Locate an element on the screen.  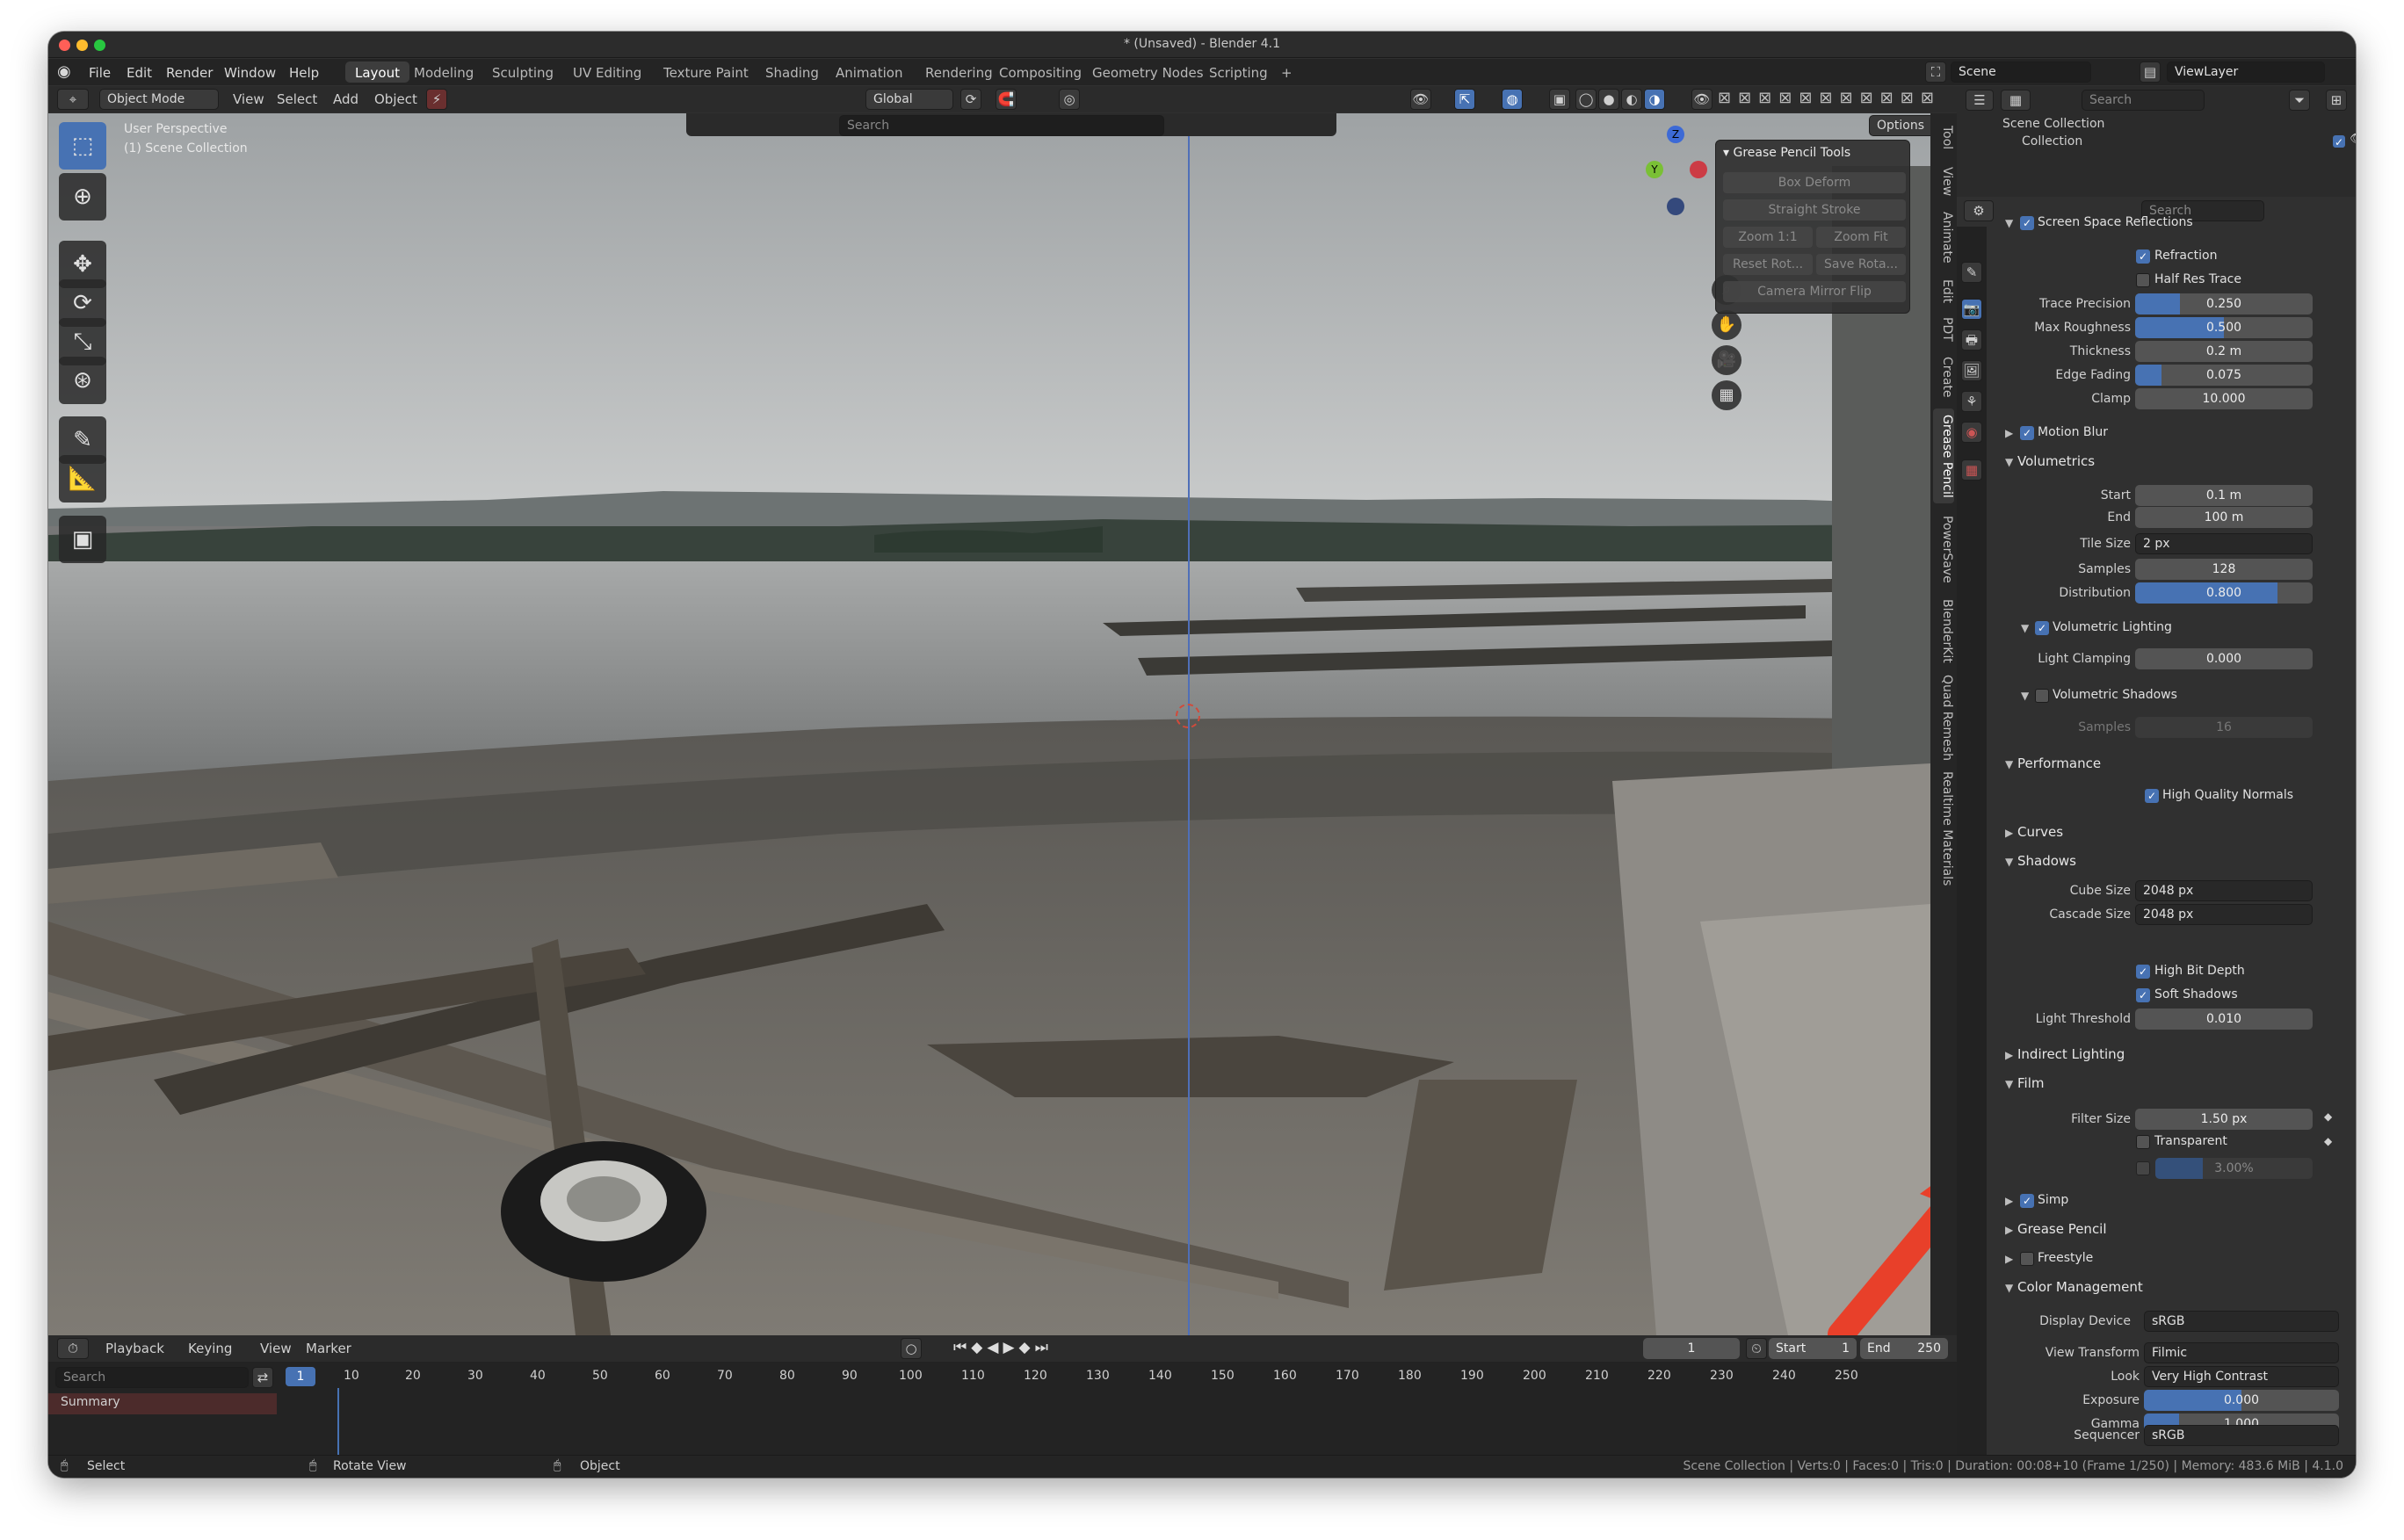
add-workspace-icon: + is located at coordinates (1287, 72).